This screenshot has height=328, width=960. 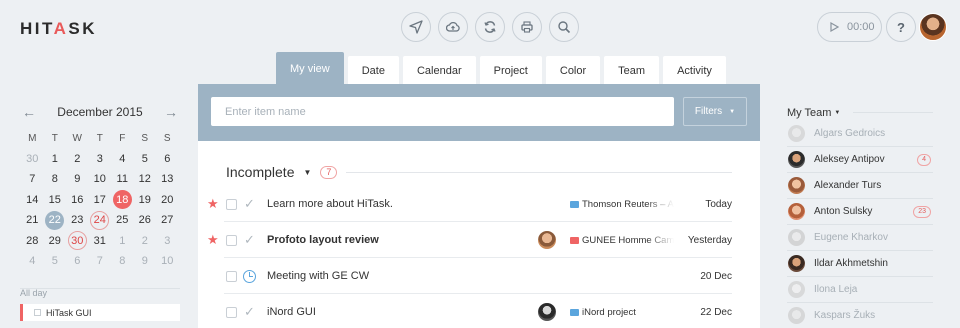 I want to click on print-button, so click(x=527, y=27).